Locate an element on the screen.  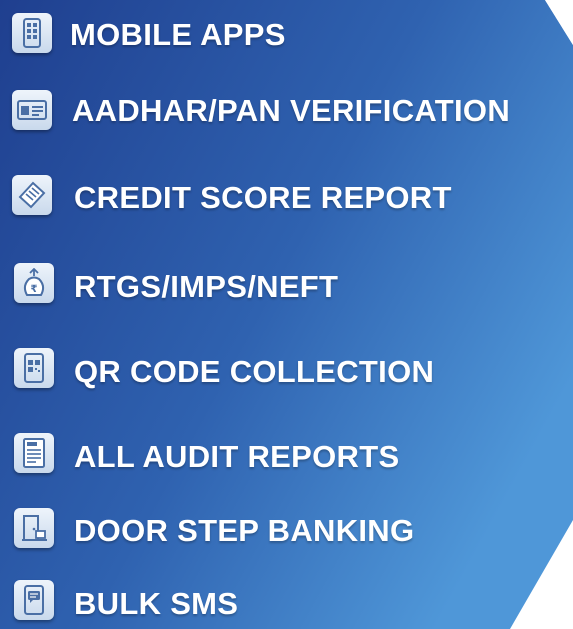
service-label: MOBILE APPS is located at coordinates (178, 34).